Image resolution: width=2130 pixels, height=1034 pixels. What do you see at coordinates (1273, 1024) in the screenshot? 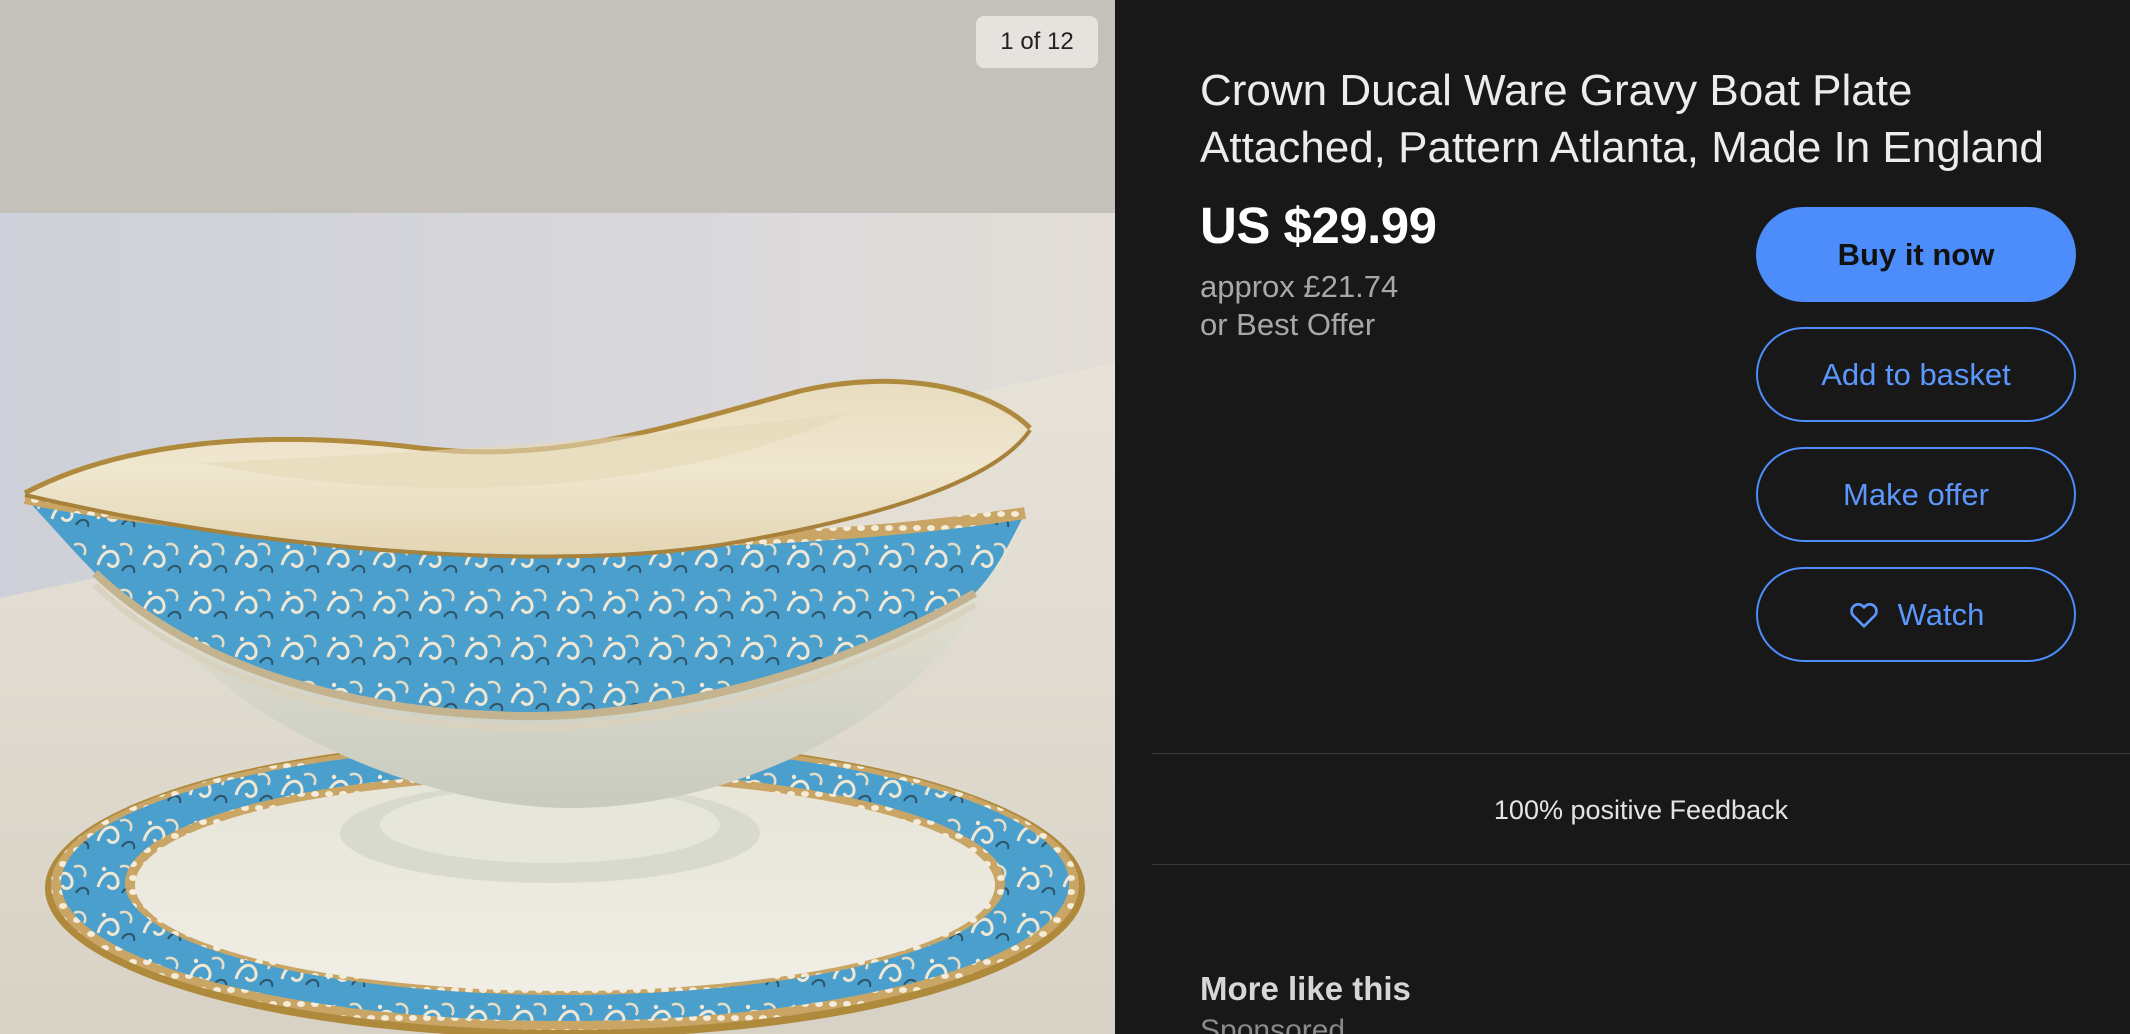
I see `sponsored-label: Sponsored` at bounding box center [1273, 1024].